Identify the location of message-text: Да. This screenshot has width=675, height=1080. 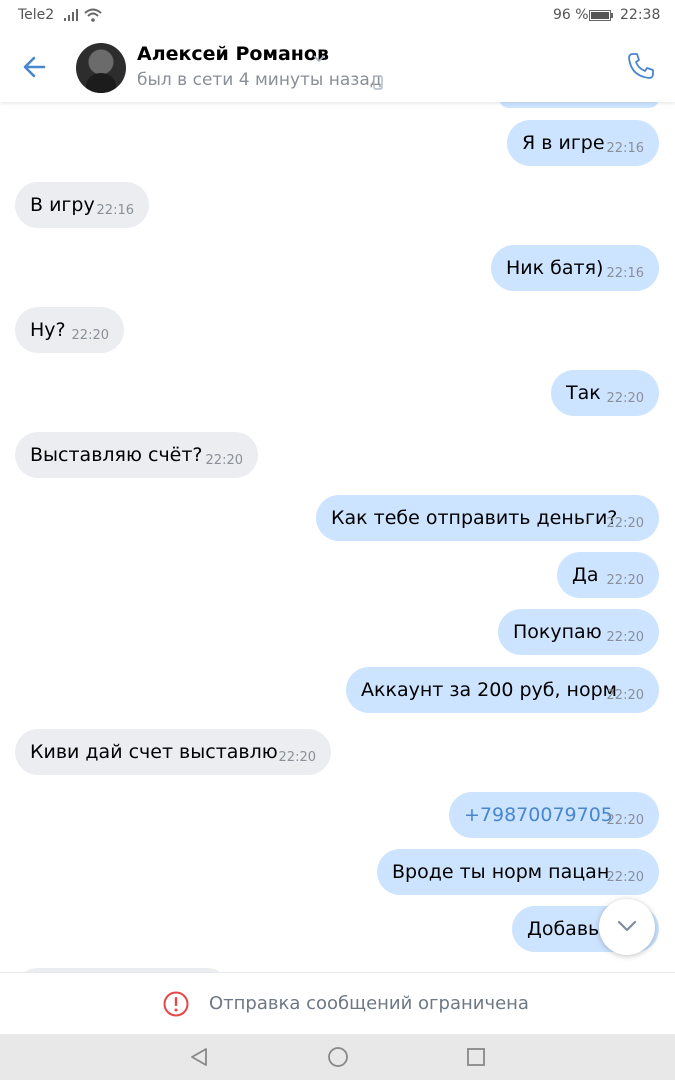
(585, 575).